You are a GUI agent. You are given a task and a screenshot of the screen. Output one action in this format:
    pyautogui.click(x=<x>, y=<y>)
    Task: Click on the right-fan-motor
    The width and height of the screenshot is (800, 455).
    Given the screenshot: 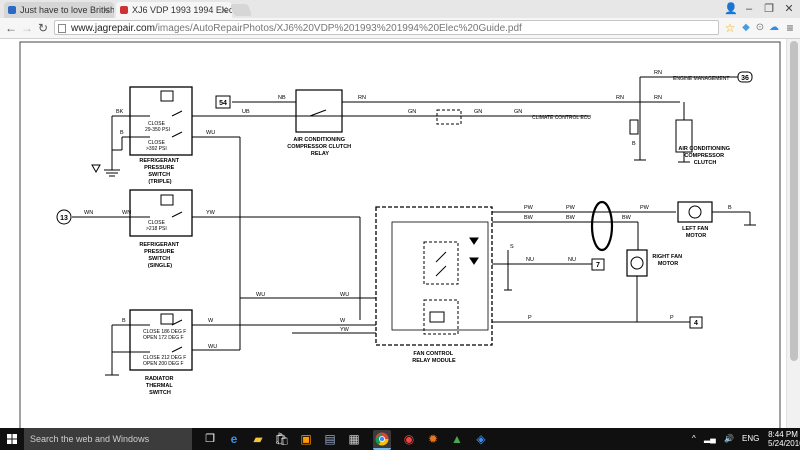 What is the action you would take?
    pyautogui.click(x=637, y=263)
    